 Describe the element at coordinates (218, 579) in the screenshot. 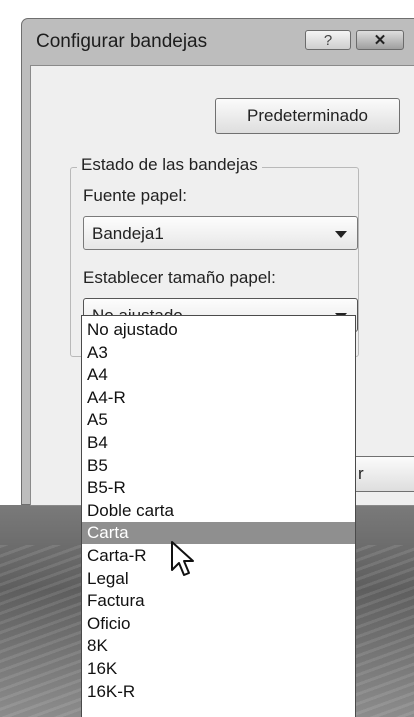

I see `dropdown-option: Legal` at that location.